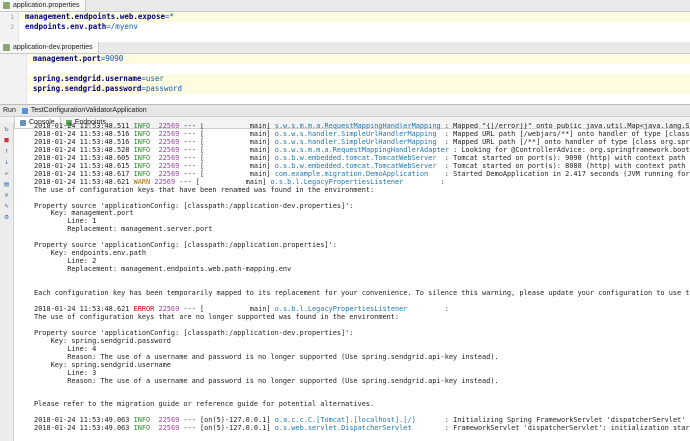  Describe the element at coordinates (6, 173) in the screenshot. I see `wrap-icon: ⤶` at that location.